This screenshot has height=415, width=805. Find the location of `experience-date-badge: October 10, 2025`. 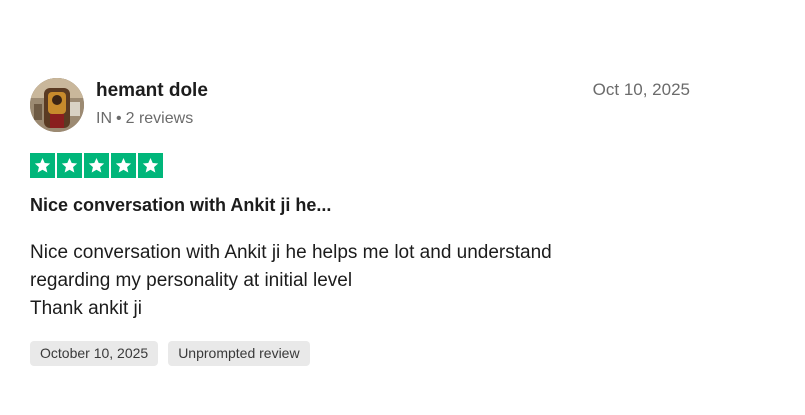

experience-date-badge: October 10, 2025 is located at coordinates (94, 353).